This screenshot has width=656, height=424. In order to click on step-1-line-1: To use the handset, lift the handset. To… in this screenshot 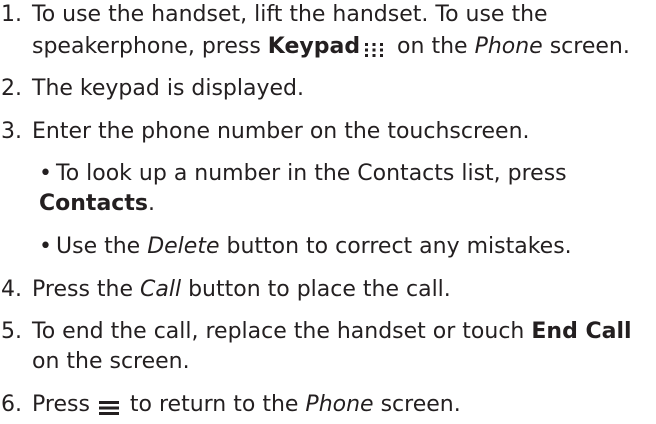, I will do `click(290, 14)`.